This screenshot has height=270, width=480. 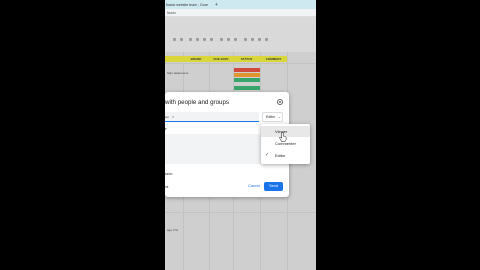 I want to click on sheets-toolbar, so click(x=240, y=40).